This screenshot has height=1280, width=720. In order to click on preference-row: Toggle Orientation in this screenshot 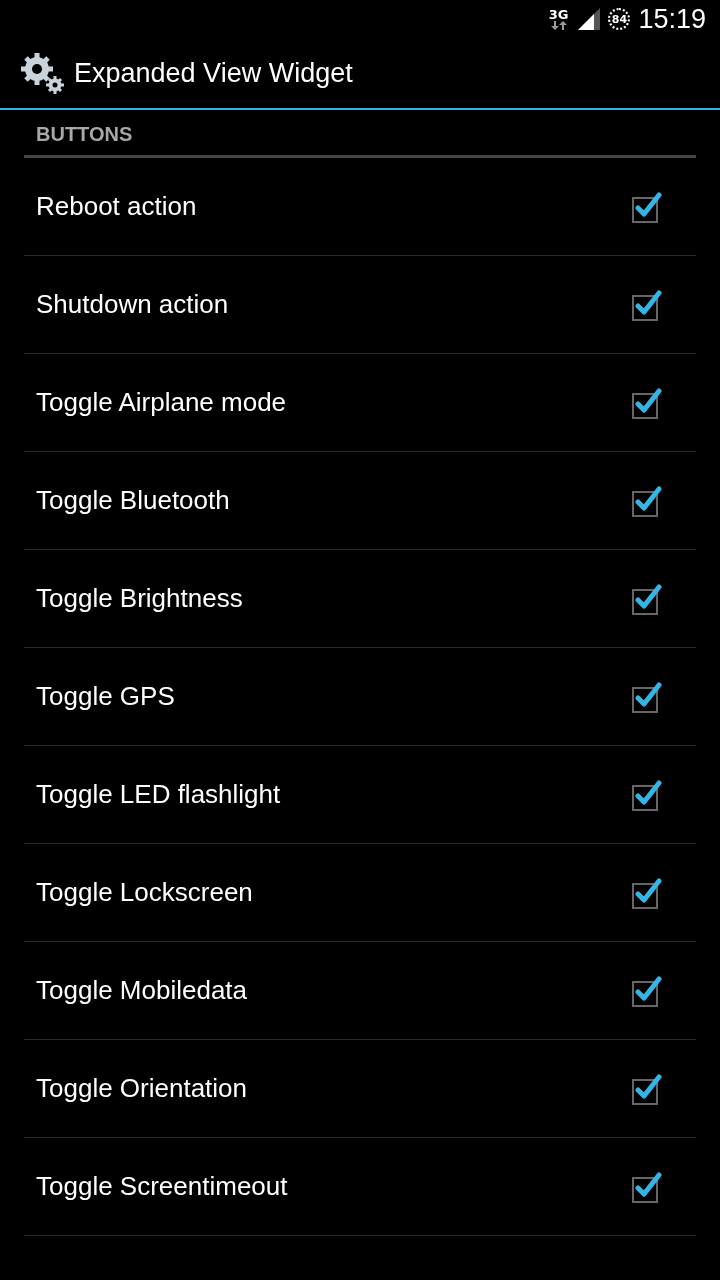, I will do `click(360, 1089)`.